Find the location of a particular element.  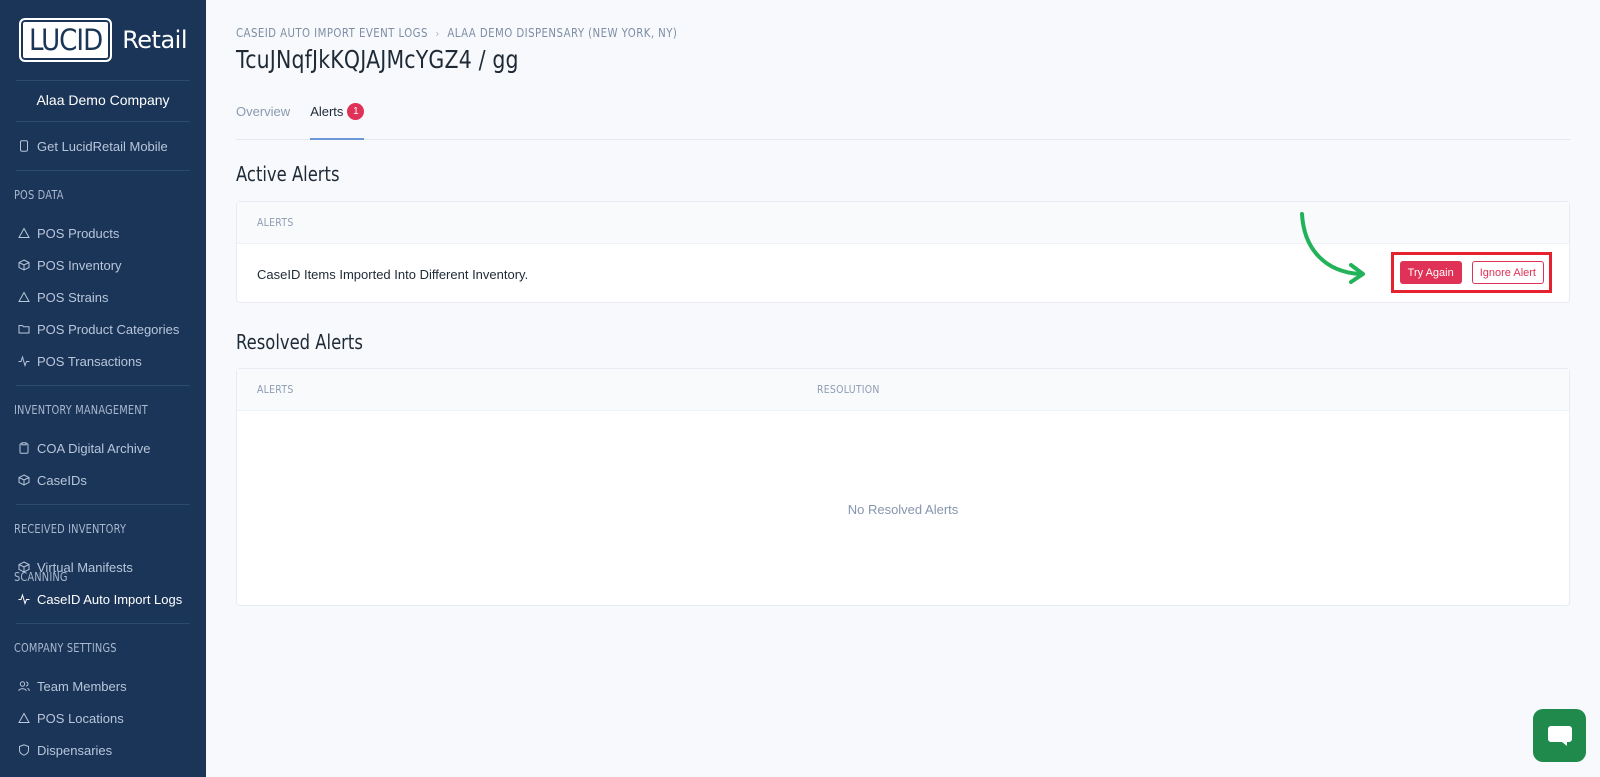

sidebar-item-mobile: Get LucidRetail Mobile is located at coordinates (103, 146).